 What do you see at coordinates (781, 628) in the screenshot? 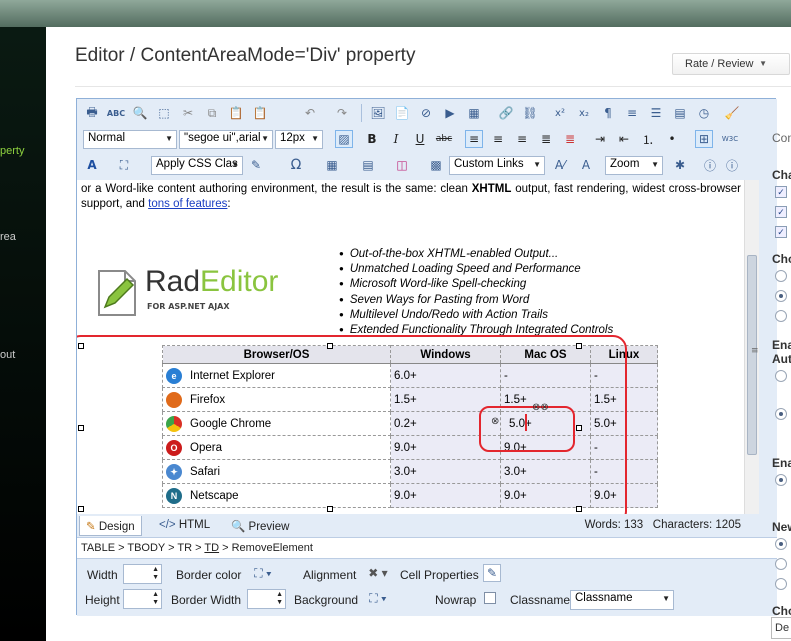
I see `config-input: De` at bounding box center [781, 628].